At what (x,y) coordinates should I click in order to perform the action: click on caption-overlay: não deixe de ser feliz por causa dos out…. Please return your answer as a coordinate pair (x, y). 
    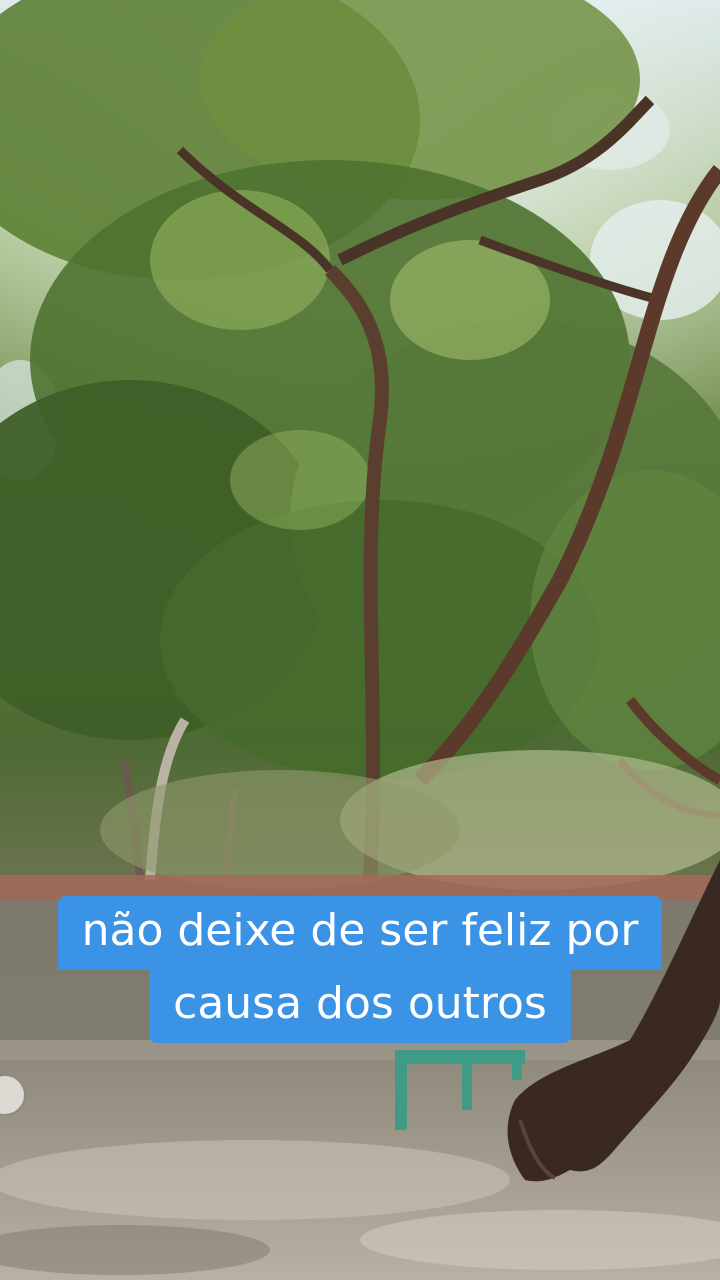
    Looking at the image, I should click on (360, 969).